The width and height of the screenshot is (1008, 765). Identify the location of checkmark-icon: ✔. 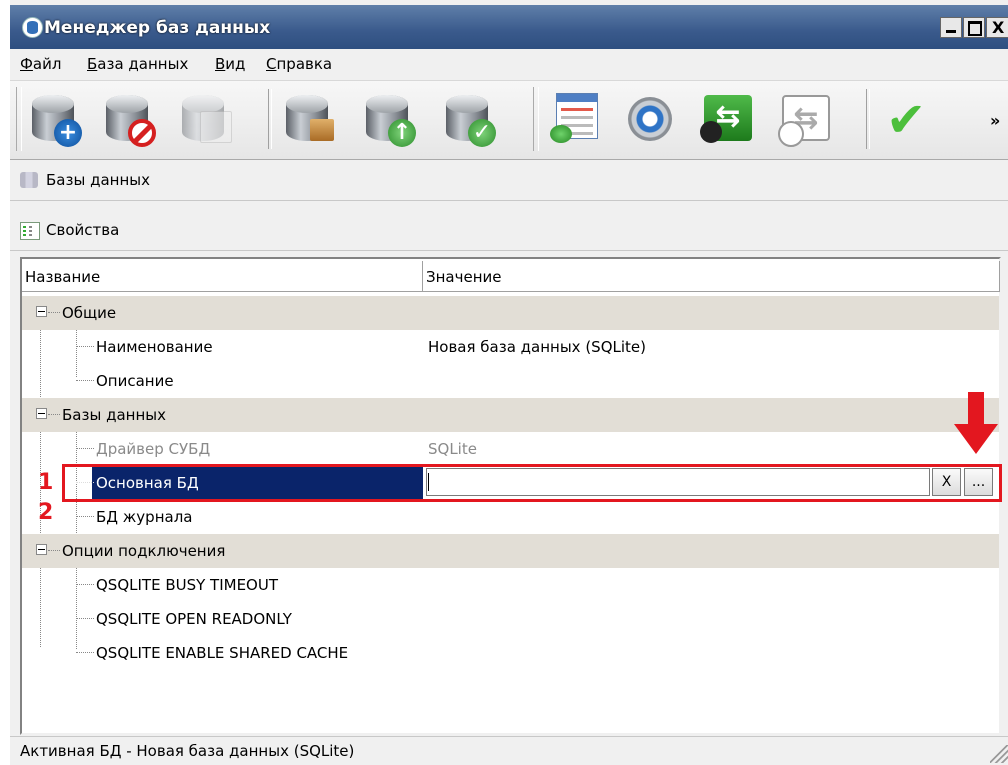
(906, 120).